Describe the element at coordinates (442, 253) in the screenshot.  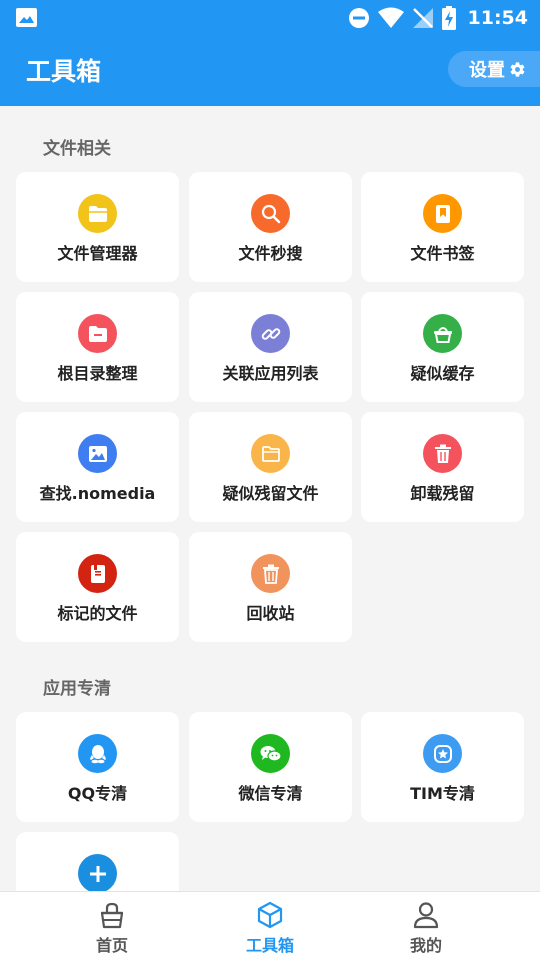
I see `tool-label: 文件书签` at that location.